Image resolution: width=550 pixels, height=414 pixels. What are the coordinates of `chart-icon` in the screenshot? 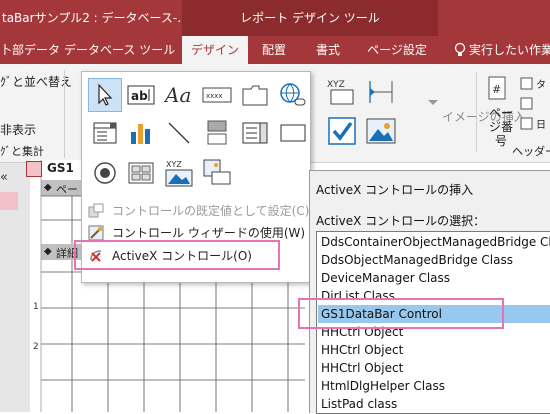 It's located at (141, 133).